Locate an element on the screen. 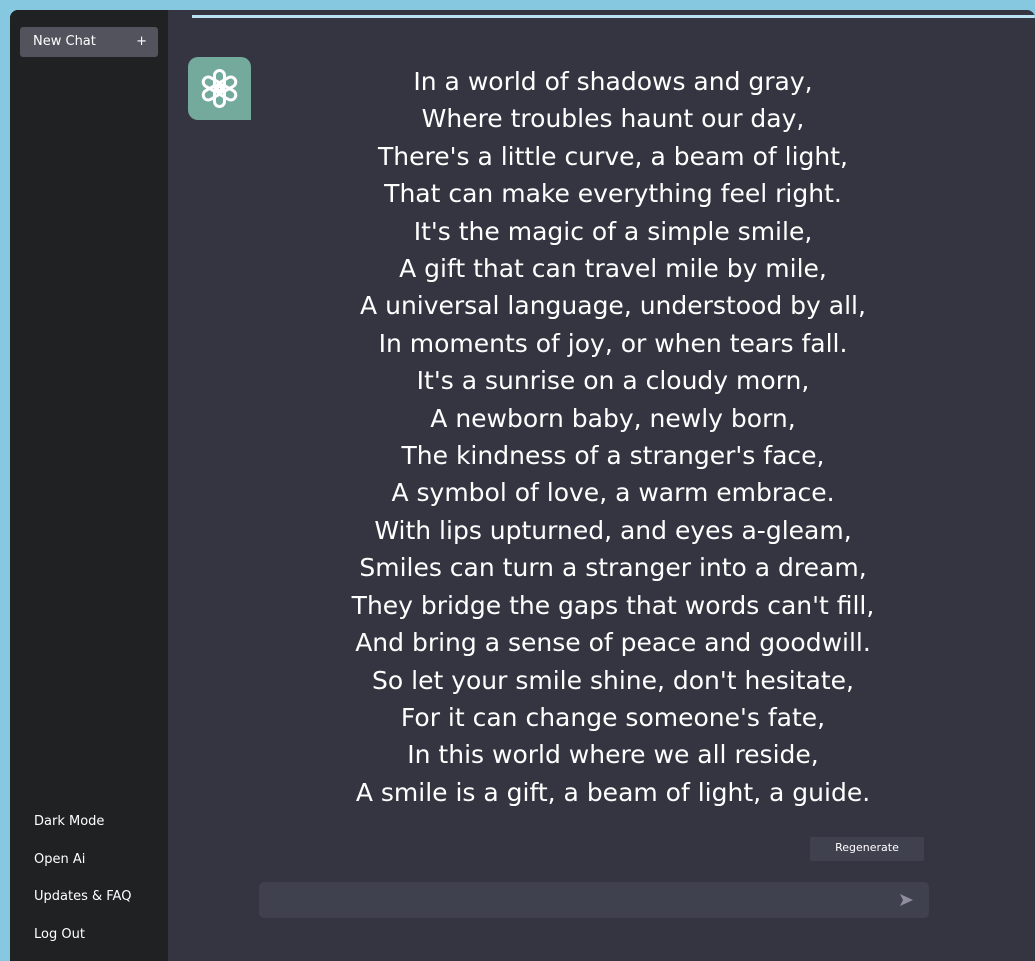 The image size is (1035, 961). message-line: A symbol of love, a warm embrace. is located at coordinates (613, 493).